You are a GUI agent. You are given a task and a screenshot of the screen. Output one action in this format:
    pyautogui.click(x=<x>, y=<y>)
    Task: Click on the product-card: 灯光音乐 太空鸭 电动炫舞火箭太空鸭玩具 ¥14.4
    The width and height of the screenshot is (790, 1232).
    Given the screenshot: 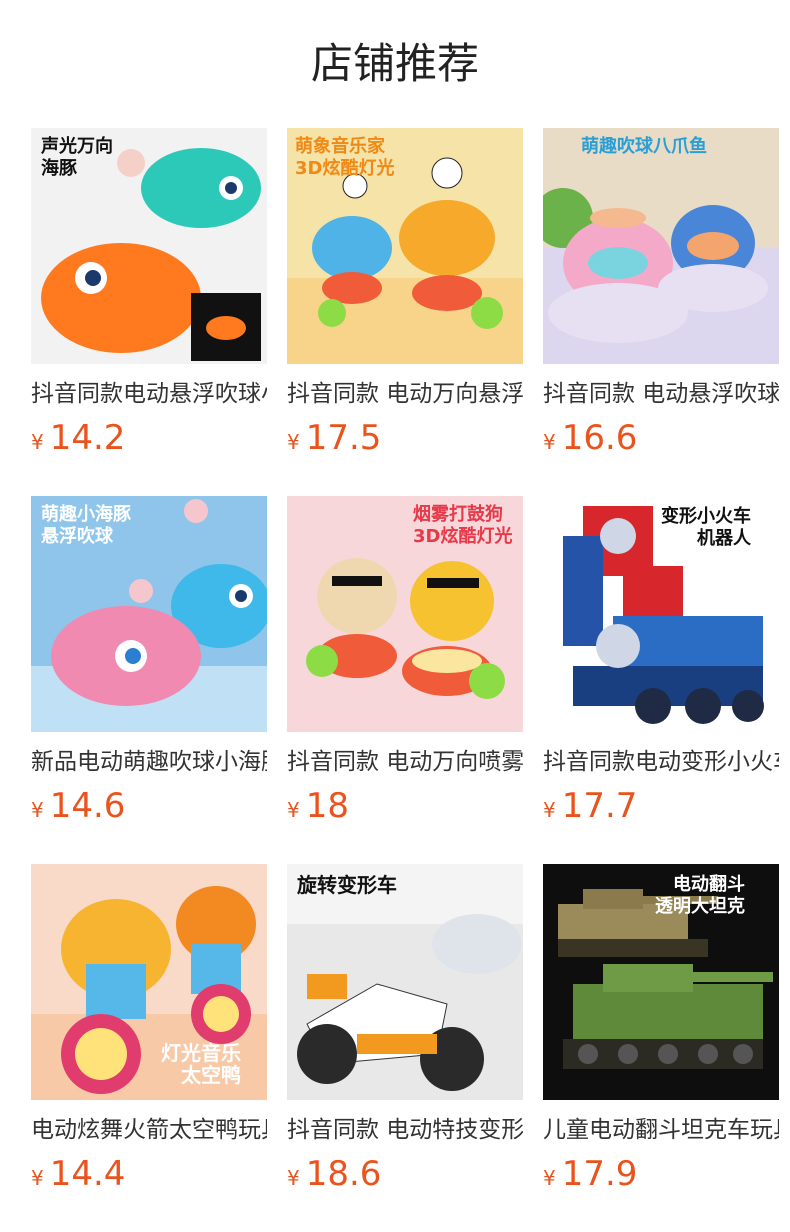 What is the action you would take?
    pyautogui.click(x=149, y=1029)
    